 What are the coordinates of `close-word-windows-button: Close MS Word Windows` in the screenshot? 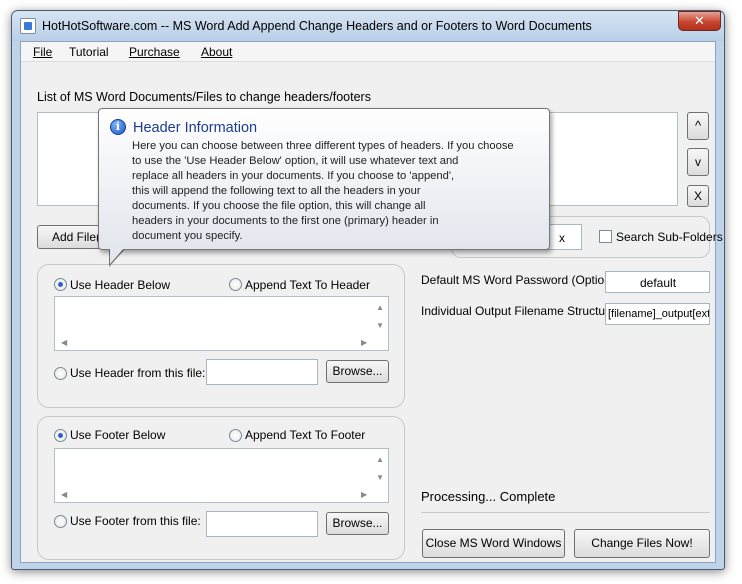 It's located at (493, 543).